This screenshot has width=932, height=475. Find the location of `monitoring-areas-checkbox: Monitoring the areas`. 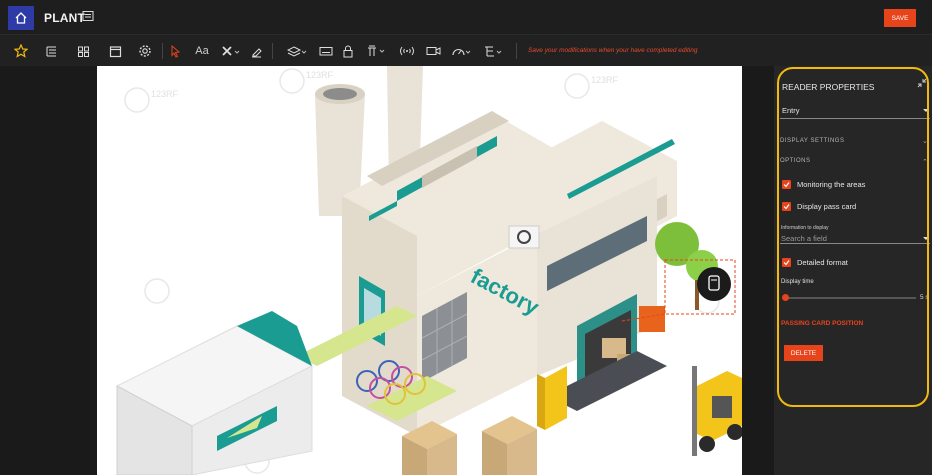

monitoring-areas-checkbox: Monitoring the areas is located at coordinates (823, 184).